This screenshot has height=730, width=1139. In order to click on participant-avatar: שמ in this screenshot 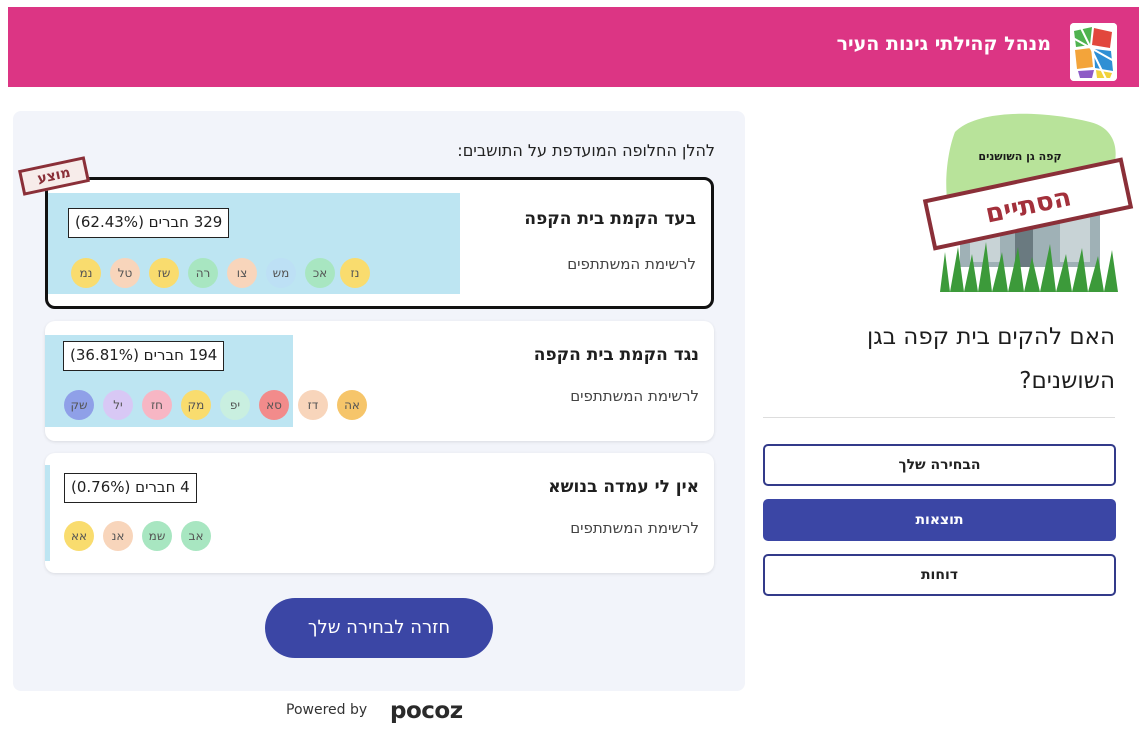, I will do `click(157, 536)`.